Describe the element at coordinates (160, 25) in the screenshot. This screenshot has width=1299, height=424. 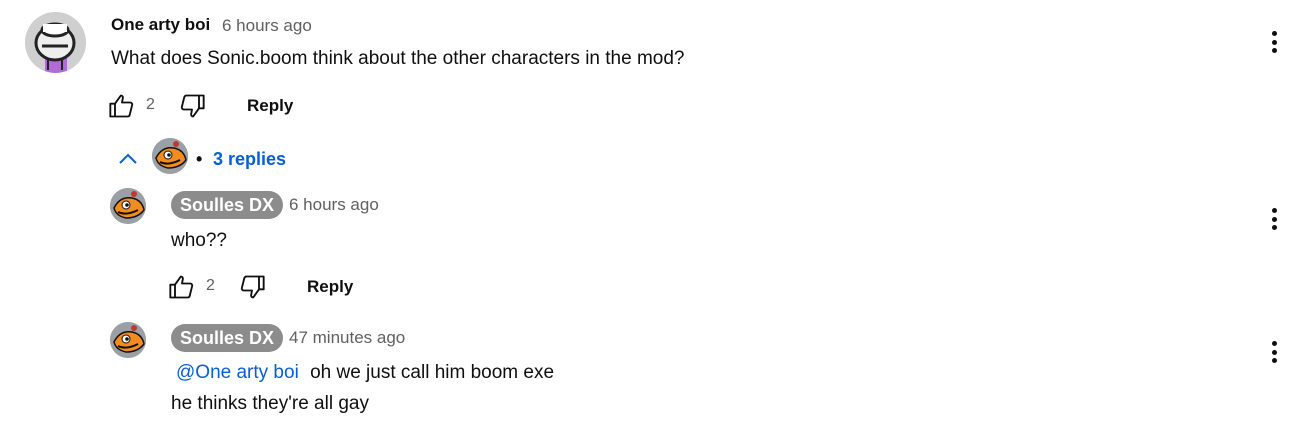
I see `comment-author: One arty boi` at that location.